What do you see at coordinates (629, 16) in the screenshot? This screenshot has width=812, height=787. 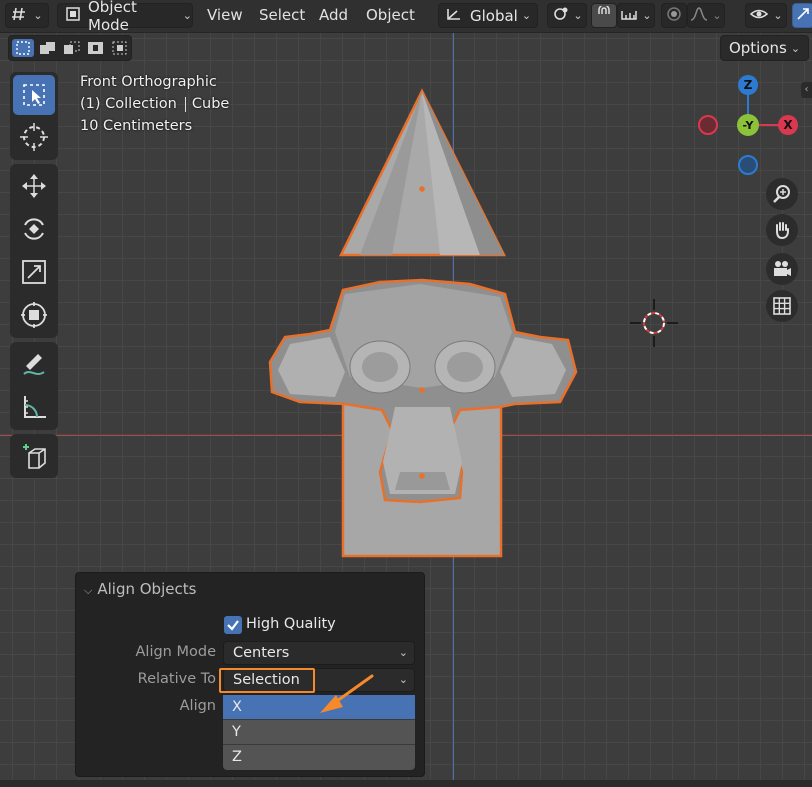 I see `snap-increment-icon` at bounding box center [629, 16].